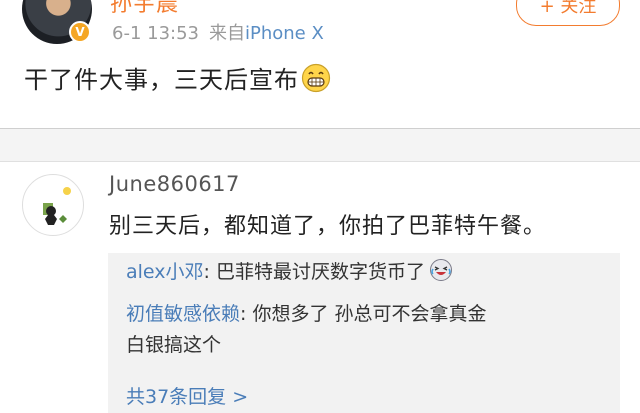 This screenshot has height=413, width=640. What do you see at coordinates (155, 33) in the screenshot?
I see `post-time: 6-1 13:53` at bounding box center [155, 33].